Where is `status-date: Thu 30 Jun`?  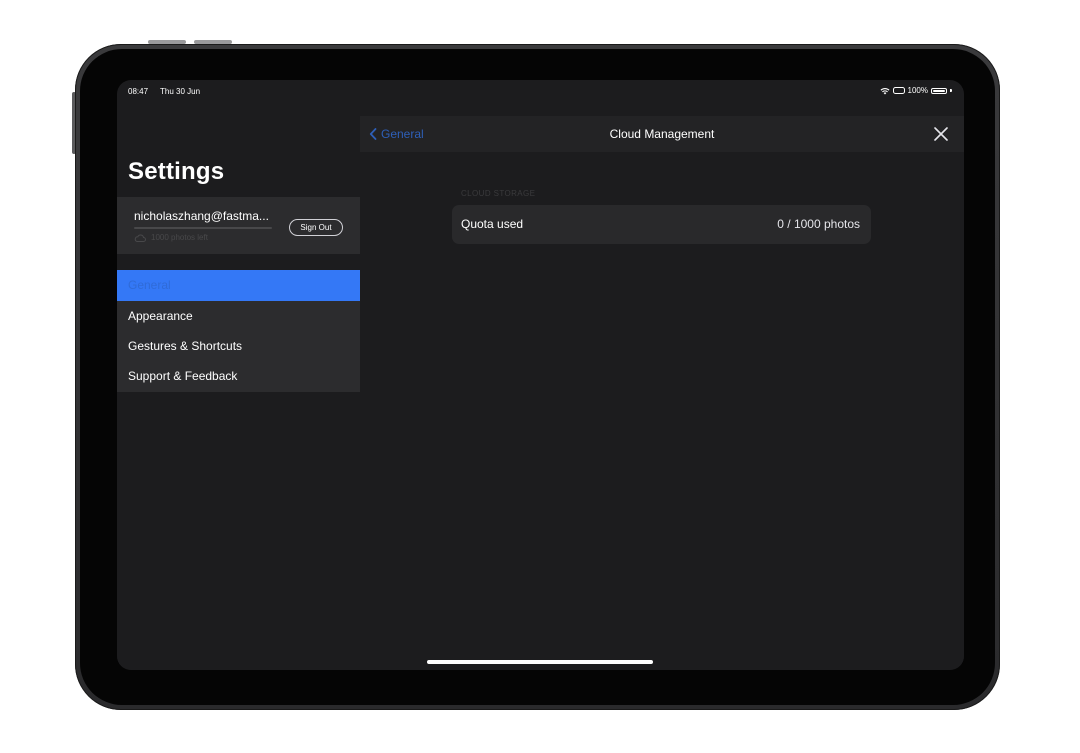 status-date: Thu 30 Jun is located at coordinates (180, 91).